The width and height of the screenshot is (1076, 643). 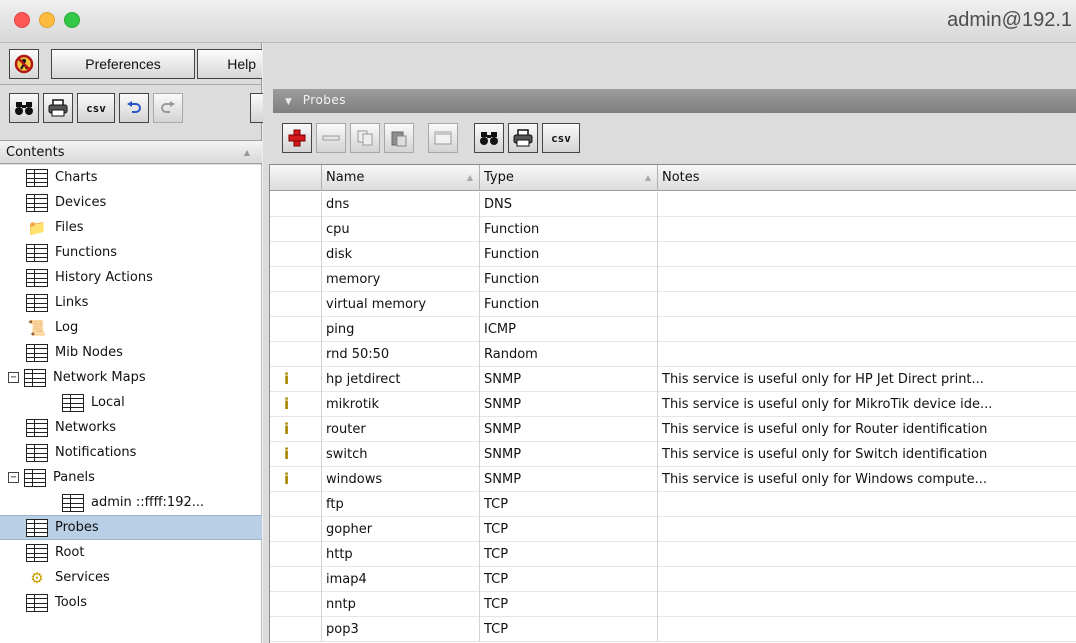 I want to click on tree-item-label: Local, so click(x=108, y=402).